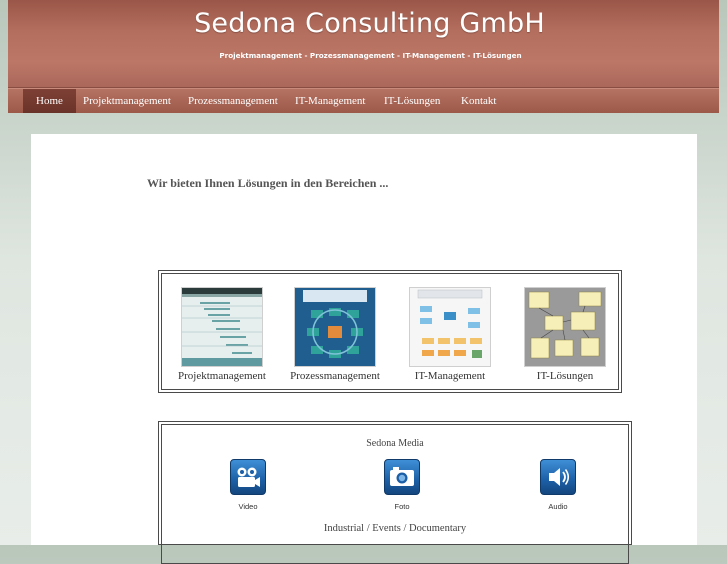 The width and height of the screenshot is (727, 564). Describe the element at coordinates (450, 327) in the screenshot. I see `flowchart-thumbnail` at that location.